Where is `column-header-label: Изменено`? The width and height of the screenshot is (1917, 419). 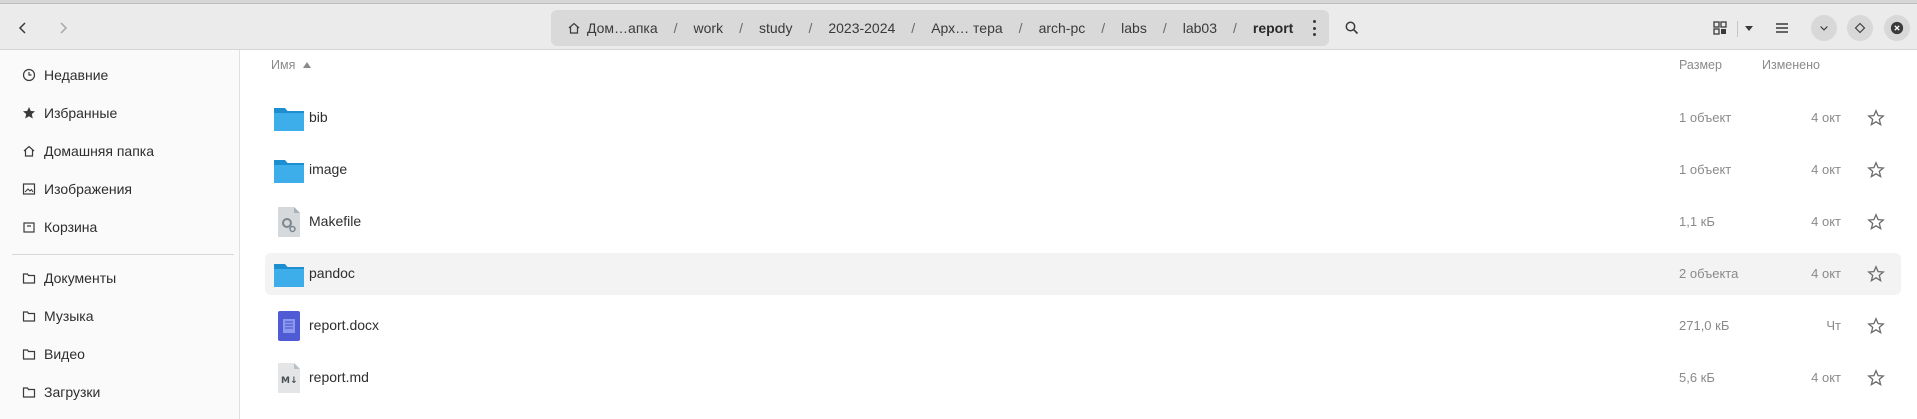
column-header-label: Изменено is located at coordinates (1791, 65).